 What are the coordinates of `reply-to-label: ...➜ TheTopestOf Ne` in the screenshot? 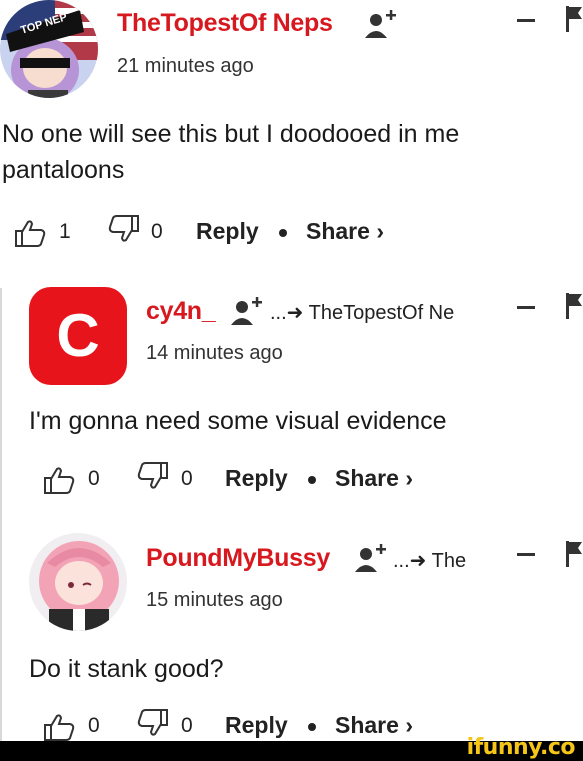 It's located at (362, 312).